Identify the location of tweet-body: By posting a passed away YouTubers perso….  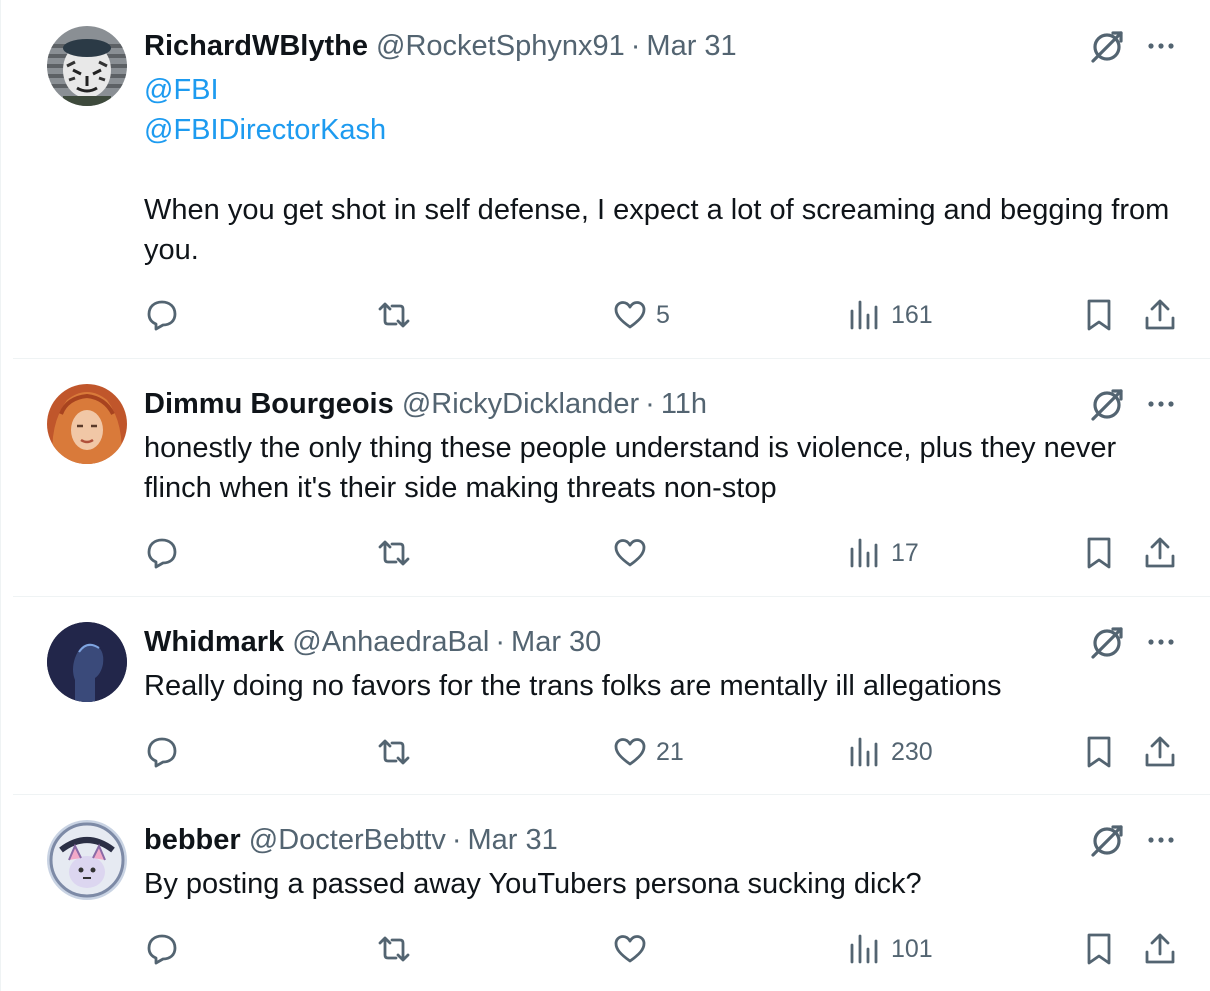
(533, 884).